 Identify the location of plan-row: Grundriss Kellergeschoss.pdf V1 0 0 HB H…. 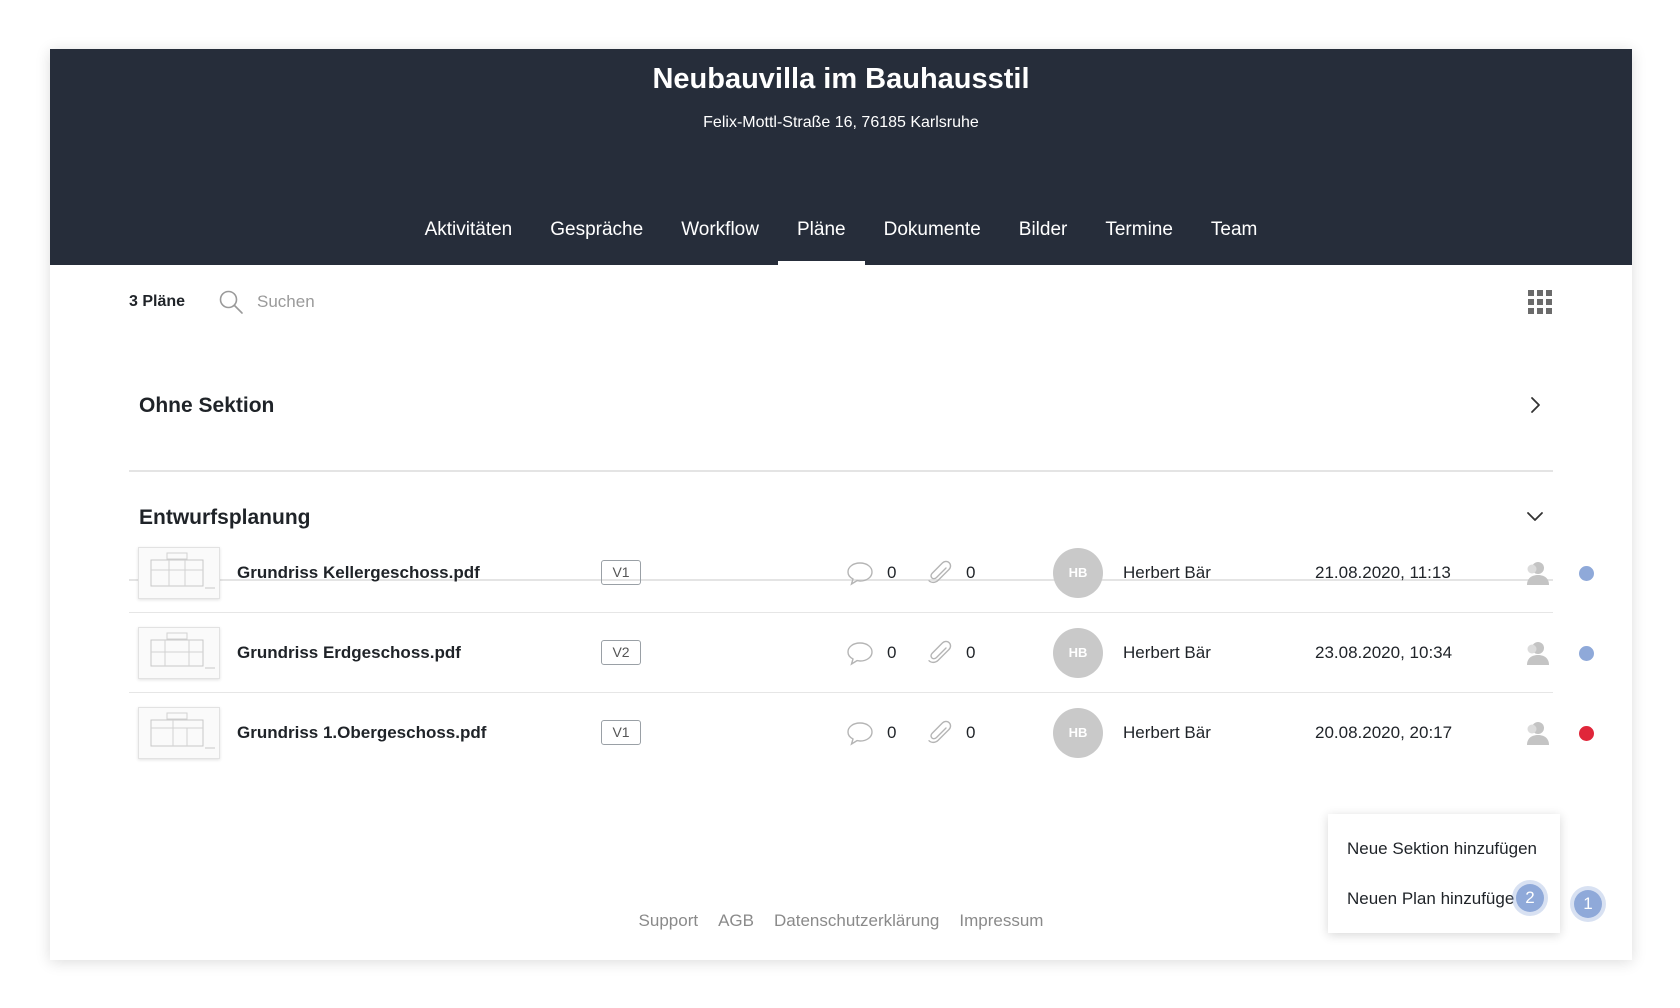
(861, 573).